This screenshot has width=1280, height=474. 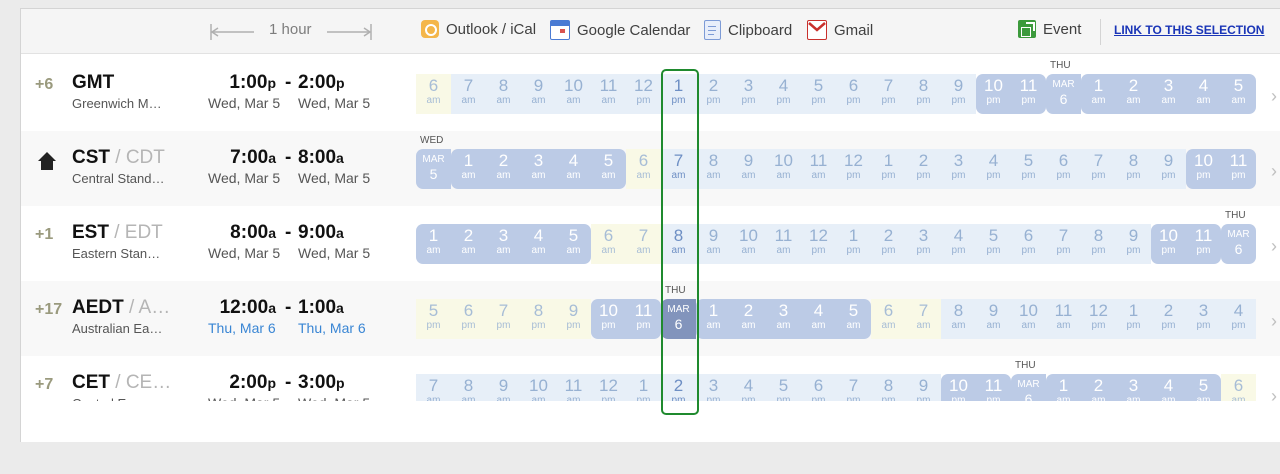 What do you see at coordinates (680, 242) in the screenshot?
I see `selection-highlight` at bounding box center [680, 242].